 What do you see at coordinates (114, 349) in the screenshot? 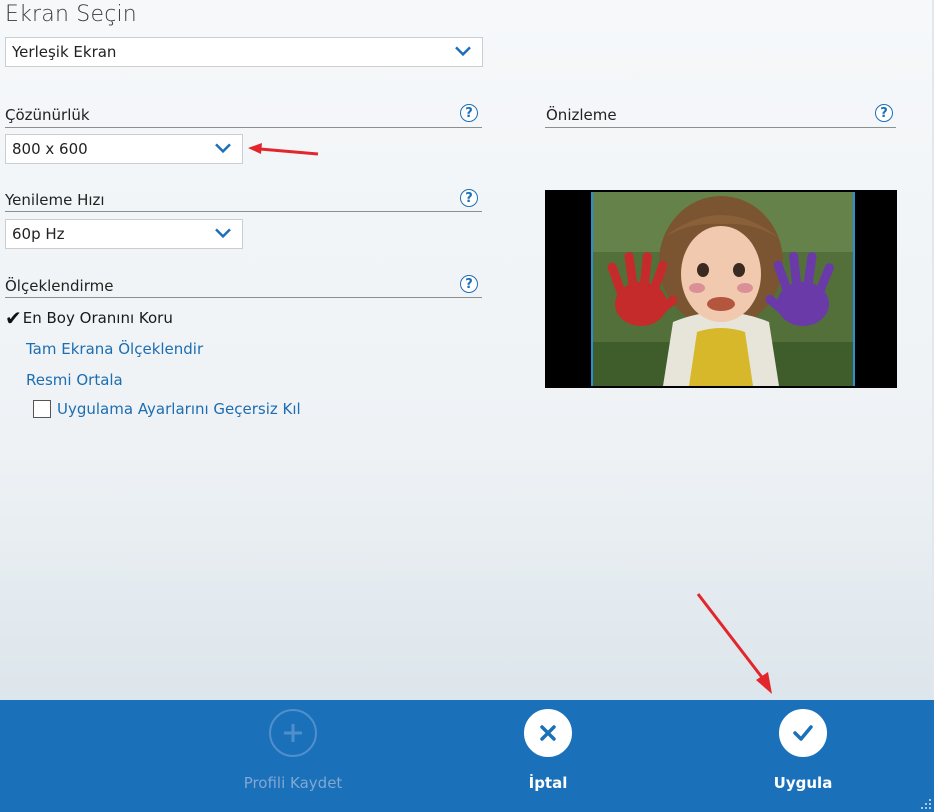
I see `scaling-option-fullscreen: Tam Ekrana Ölçeklendir` at bounding box center [114, 349].